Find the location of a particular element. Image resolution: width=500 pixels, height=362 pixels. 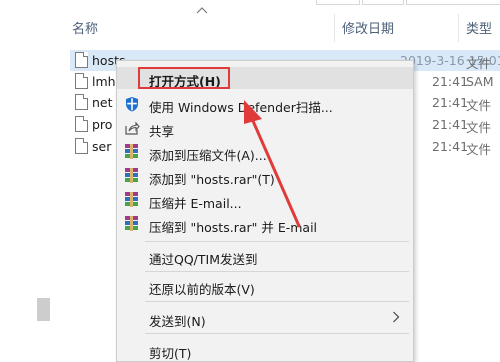

menu-item-label: 共享 is located at coordinates (162, 131).